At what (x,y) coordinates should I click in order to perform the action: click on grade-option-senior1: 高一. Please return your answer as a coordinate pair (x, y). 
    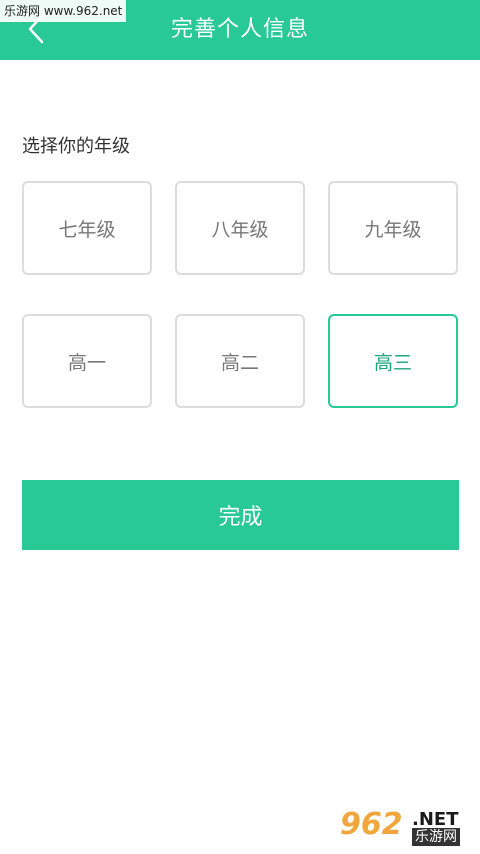
    Looking at the image, I should click on (87, 361).